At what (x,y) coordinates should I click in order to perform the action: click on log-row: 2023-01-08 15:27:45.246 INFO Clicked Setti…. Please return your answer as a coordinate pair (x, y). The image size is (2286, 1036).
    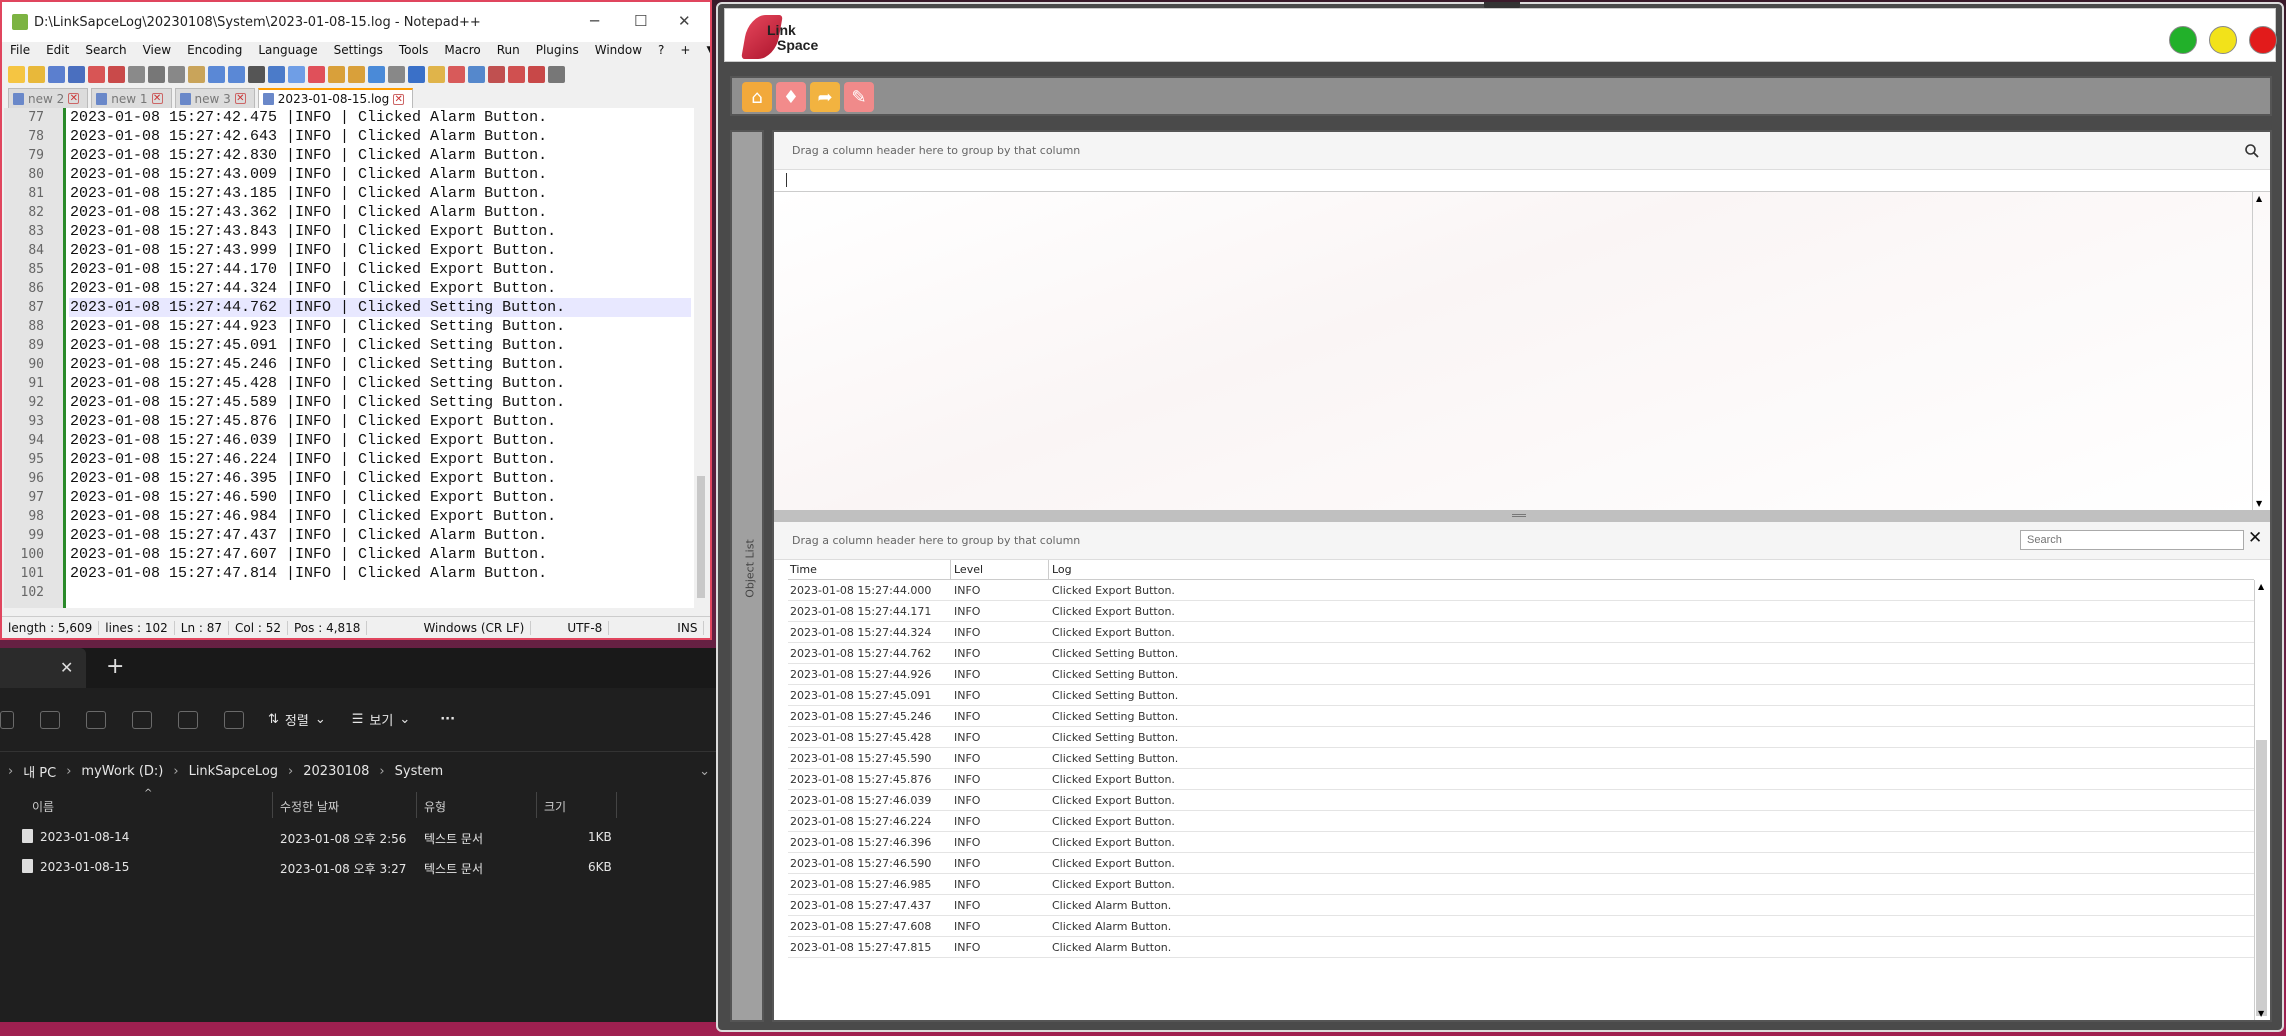
    Looking at the image, I should click on (1521, 716).